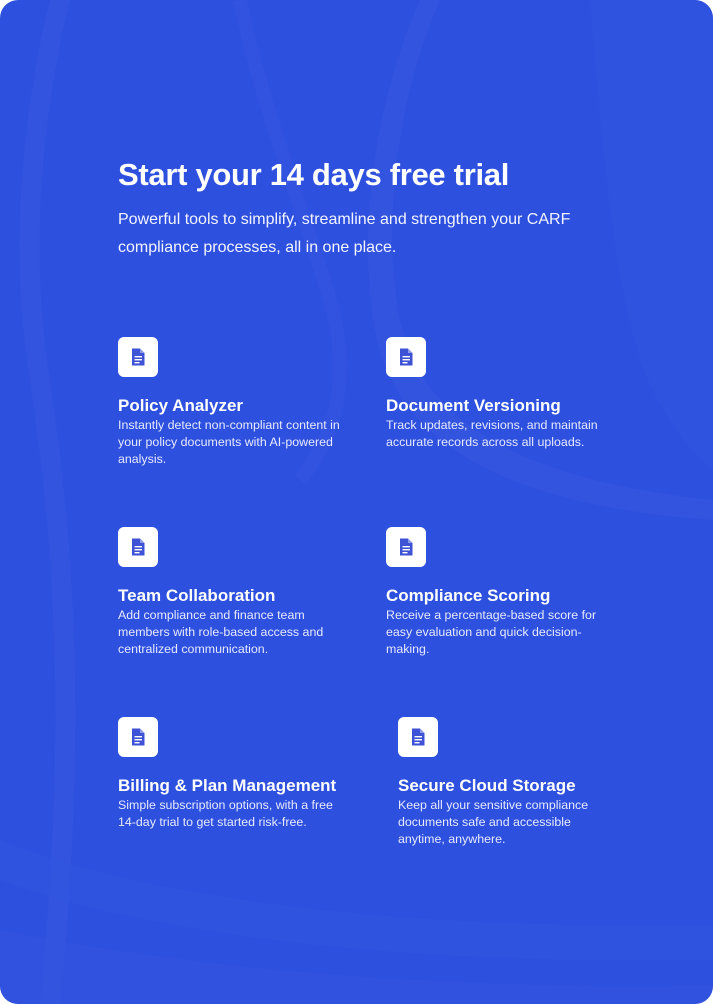 Image resolution: width=713 pixels, height=1004 pixels. What do you see at coordinates (227, 785) in the screenshot?
I see `feature-title: Billing & Plan Management` at bounding box center [227, 785].